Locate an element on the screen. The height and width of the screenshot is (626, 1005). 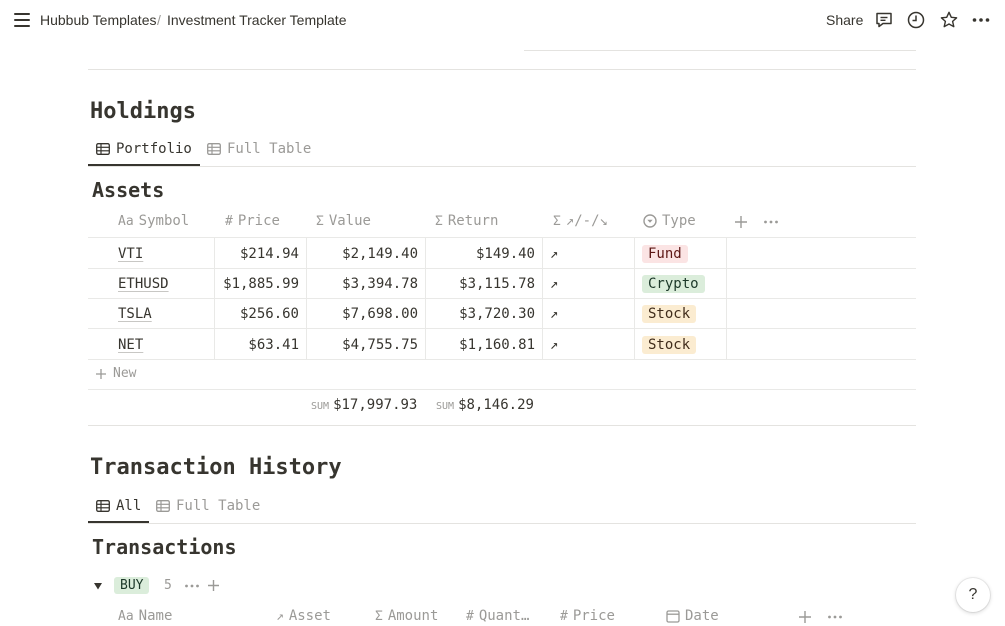
assets-title: Assets is located at coordinates (128, 190).